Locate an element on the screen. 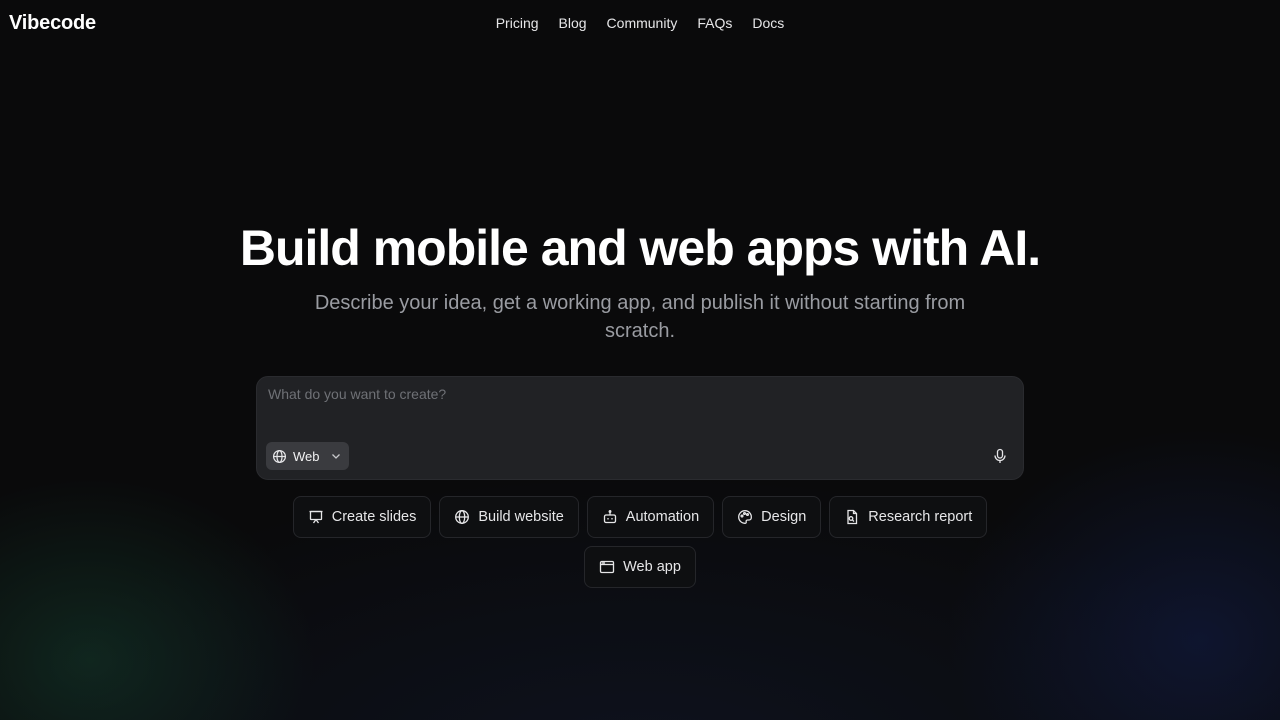  suggestion-automation: Automation is located at coordinates (650, 517).